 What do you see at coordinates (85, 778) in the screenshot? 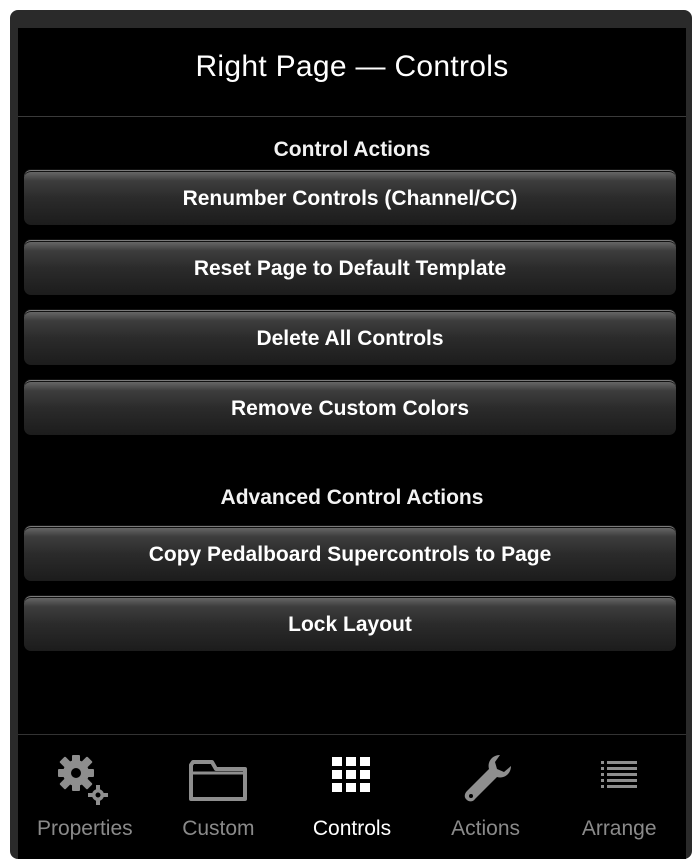
I see `gears-icon` at bounding box center [85, 778].